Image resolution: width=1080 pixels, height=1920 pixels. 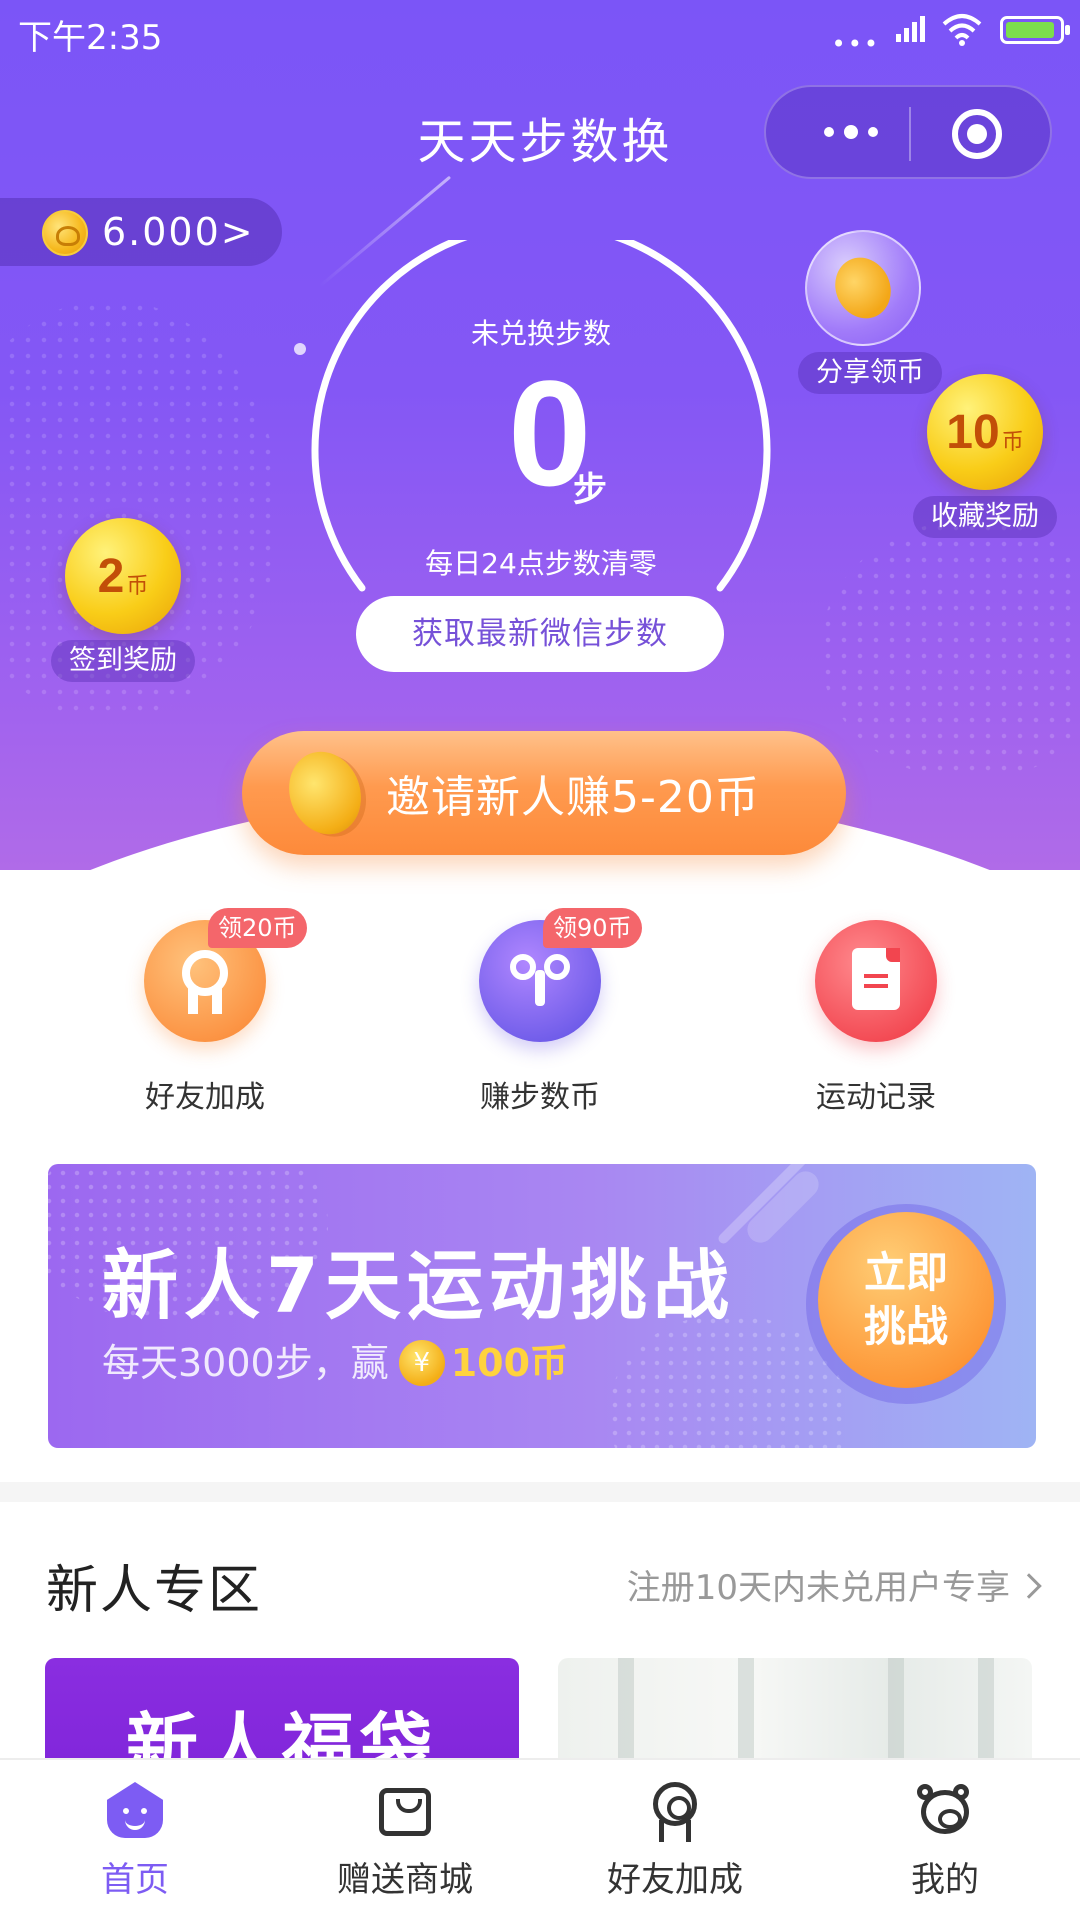 I want to click on decor-dots, so click(x=950, y=650).